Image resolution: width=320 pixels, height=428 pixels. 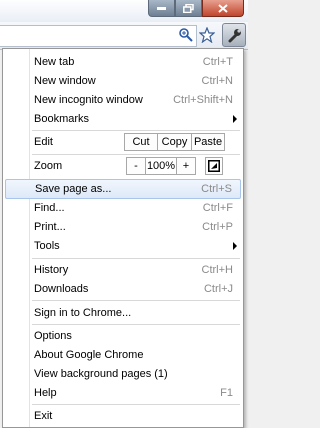 I want to click on menu-item-label: New window, so click(x=65, y=80).